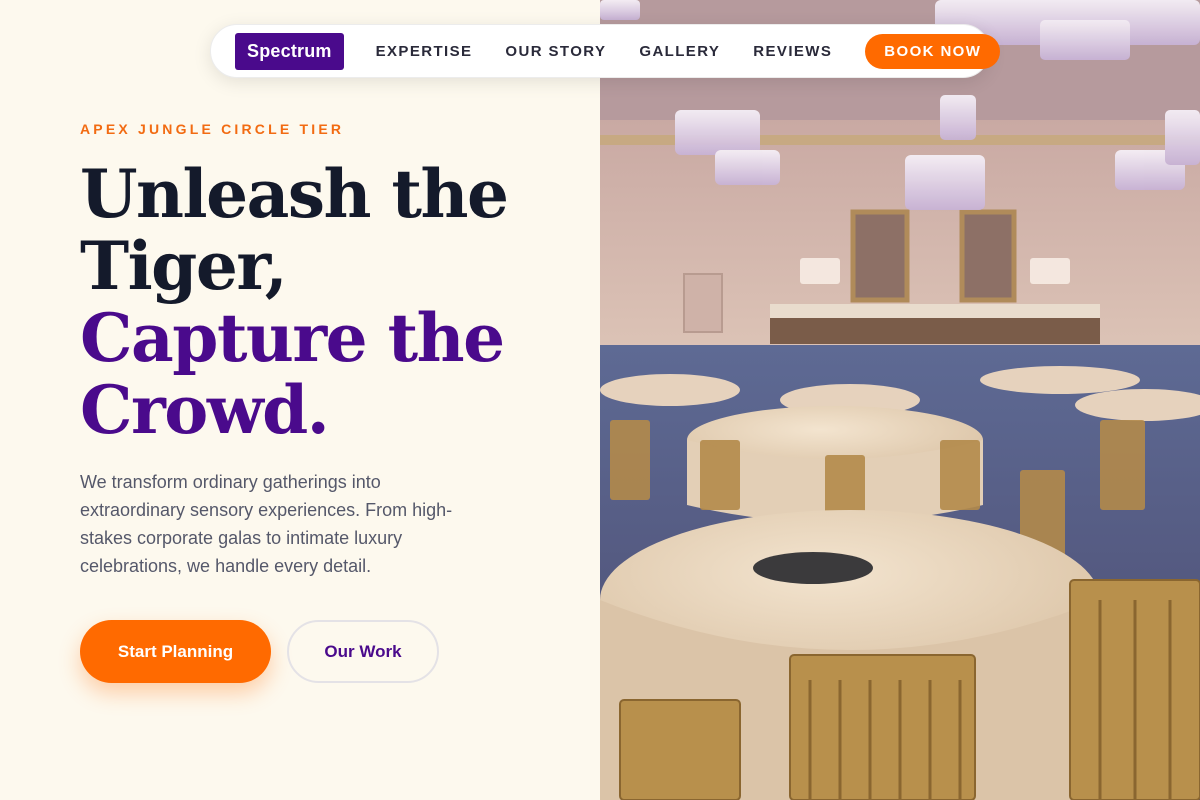 This screenshot has height=800, width=1200. Describe the element at coordinates (679, 51) in the screenshot. I see `nav-link-gallery: GALLERY` at that location.